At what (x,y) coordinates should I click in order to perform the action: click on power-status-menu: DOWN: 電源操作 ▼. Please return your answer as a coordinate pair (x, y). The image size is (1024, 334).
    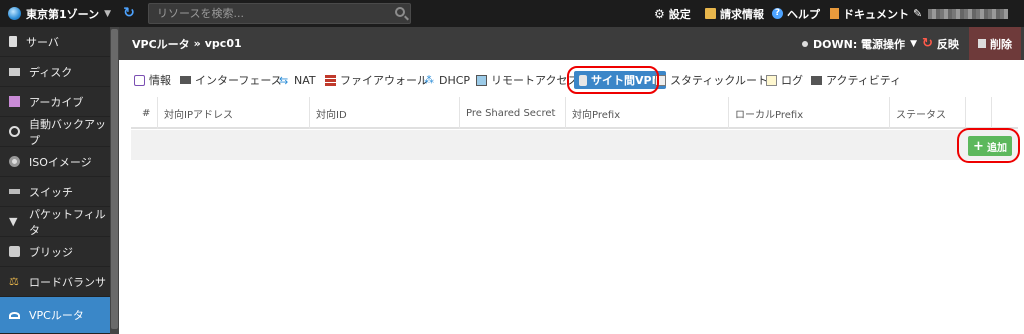
    Looking at the image, I should click on (859, 43).